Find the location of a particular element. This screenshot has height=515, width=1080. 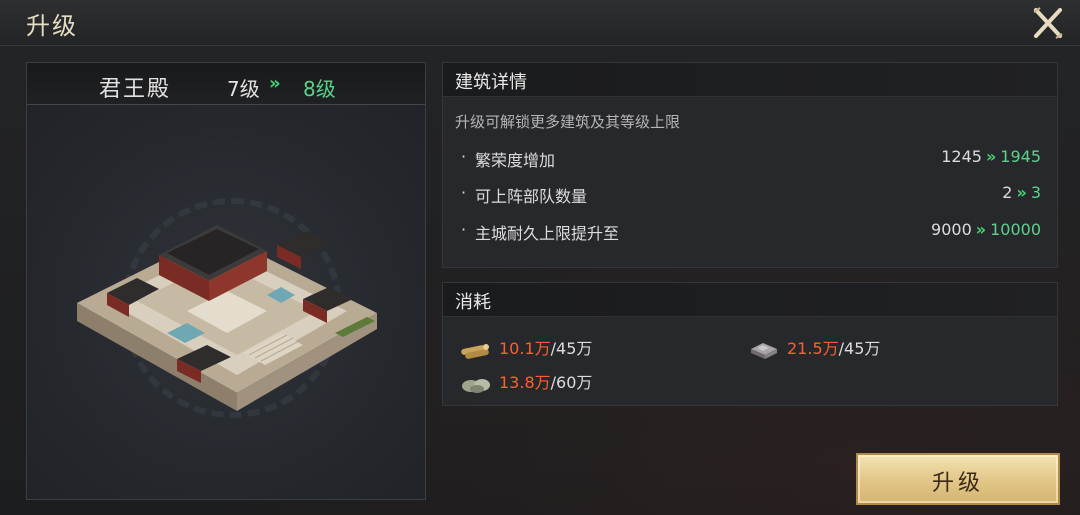

wood-current: 10.1万 is located at coordinates (525, 348).